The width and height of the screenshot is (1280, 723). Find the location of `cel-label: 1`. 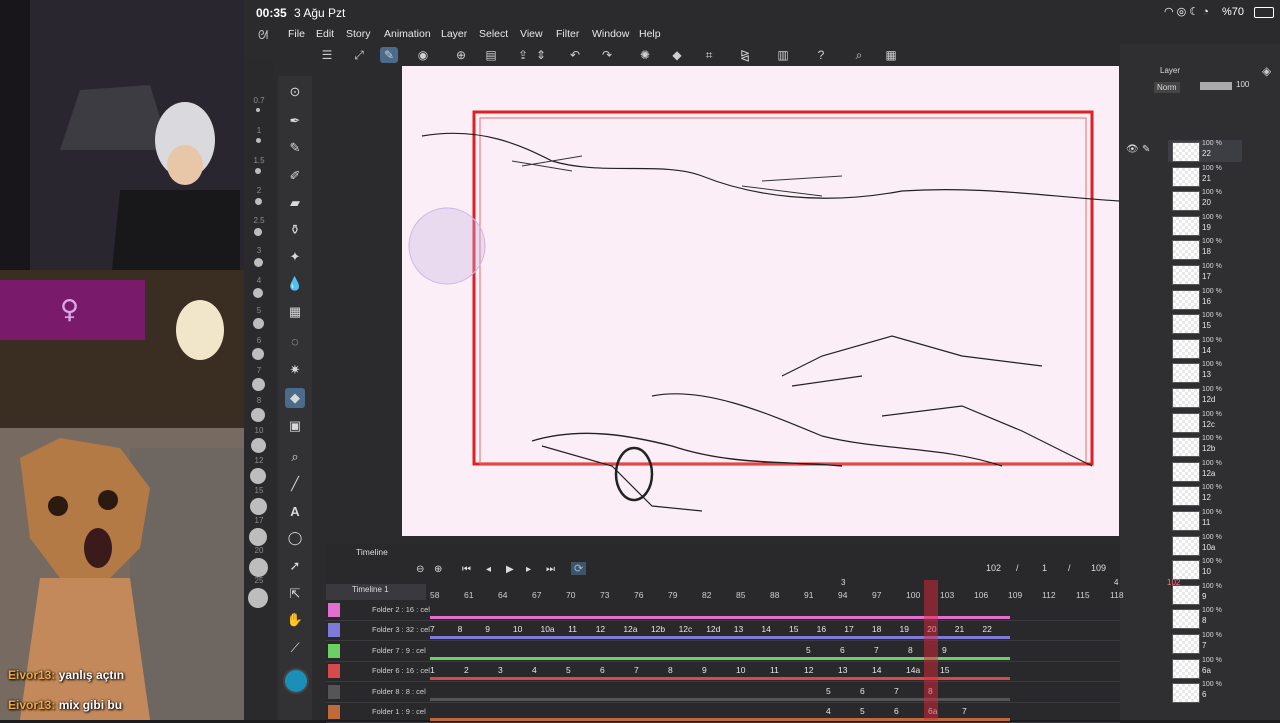

cel-label: 1 is located at coordinates (432, 670).